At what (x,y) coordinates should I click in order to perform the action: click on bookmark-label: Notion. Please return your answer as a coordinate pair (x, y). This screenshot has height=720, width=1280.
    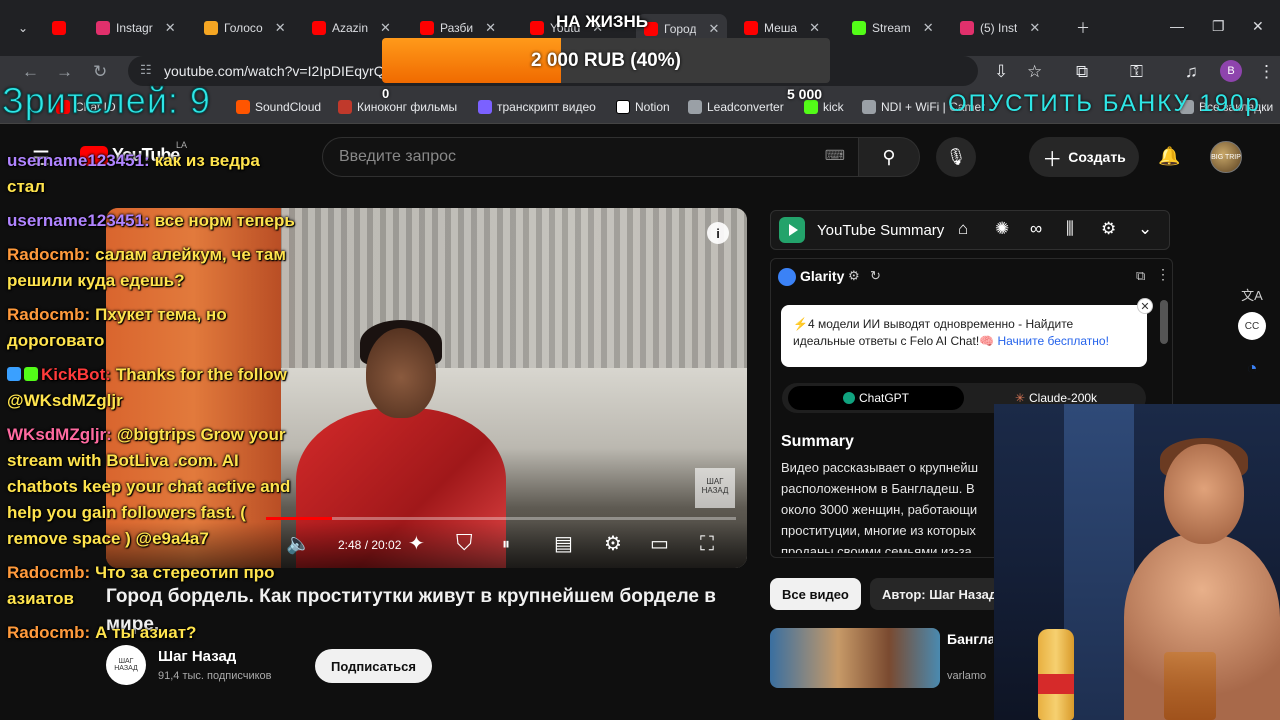
    Looking at the image, I should click on (652, 107).